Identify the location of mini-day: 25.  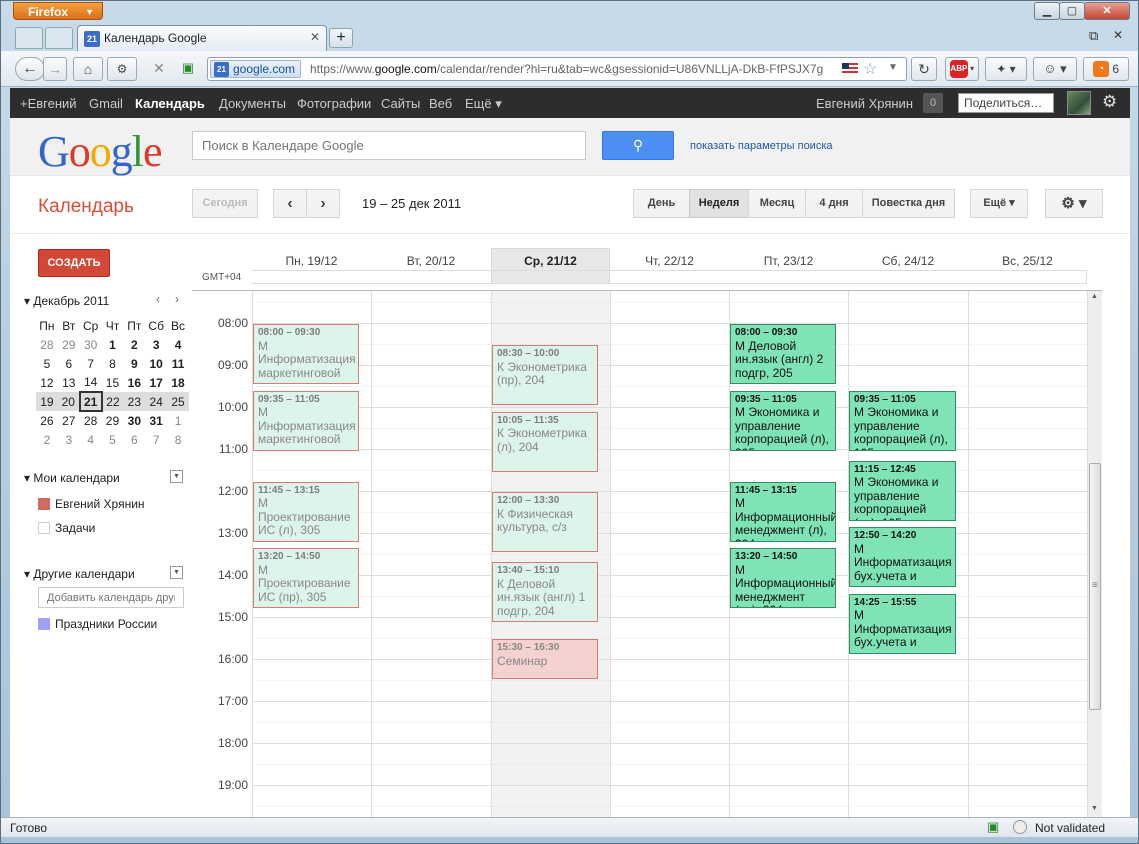
(178, 401).